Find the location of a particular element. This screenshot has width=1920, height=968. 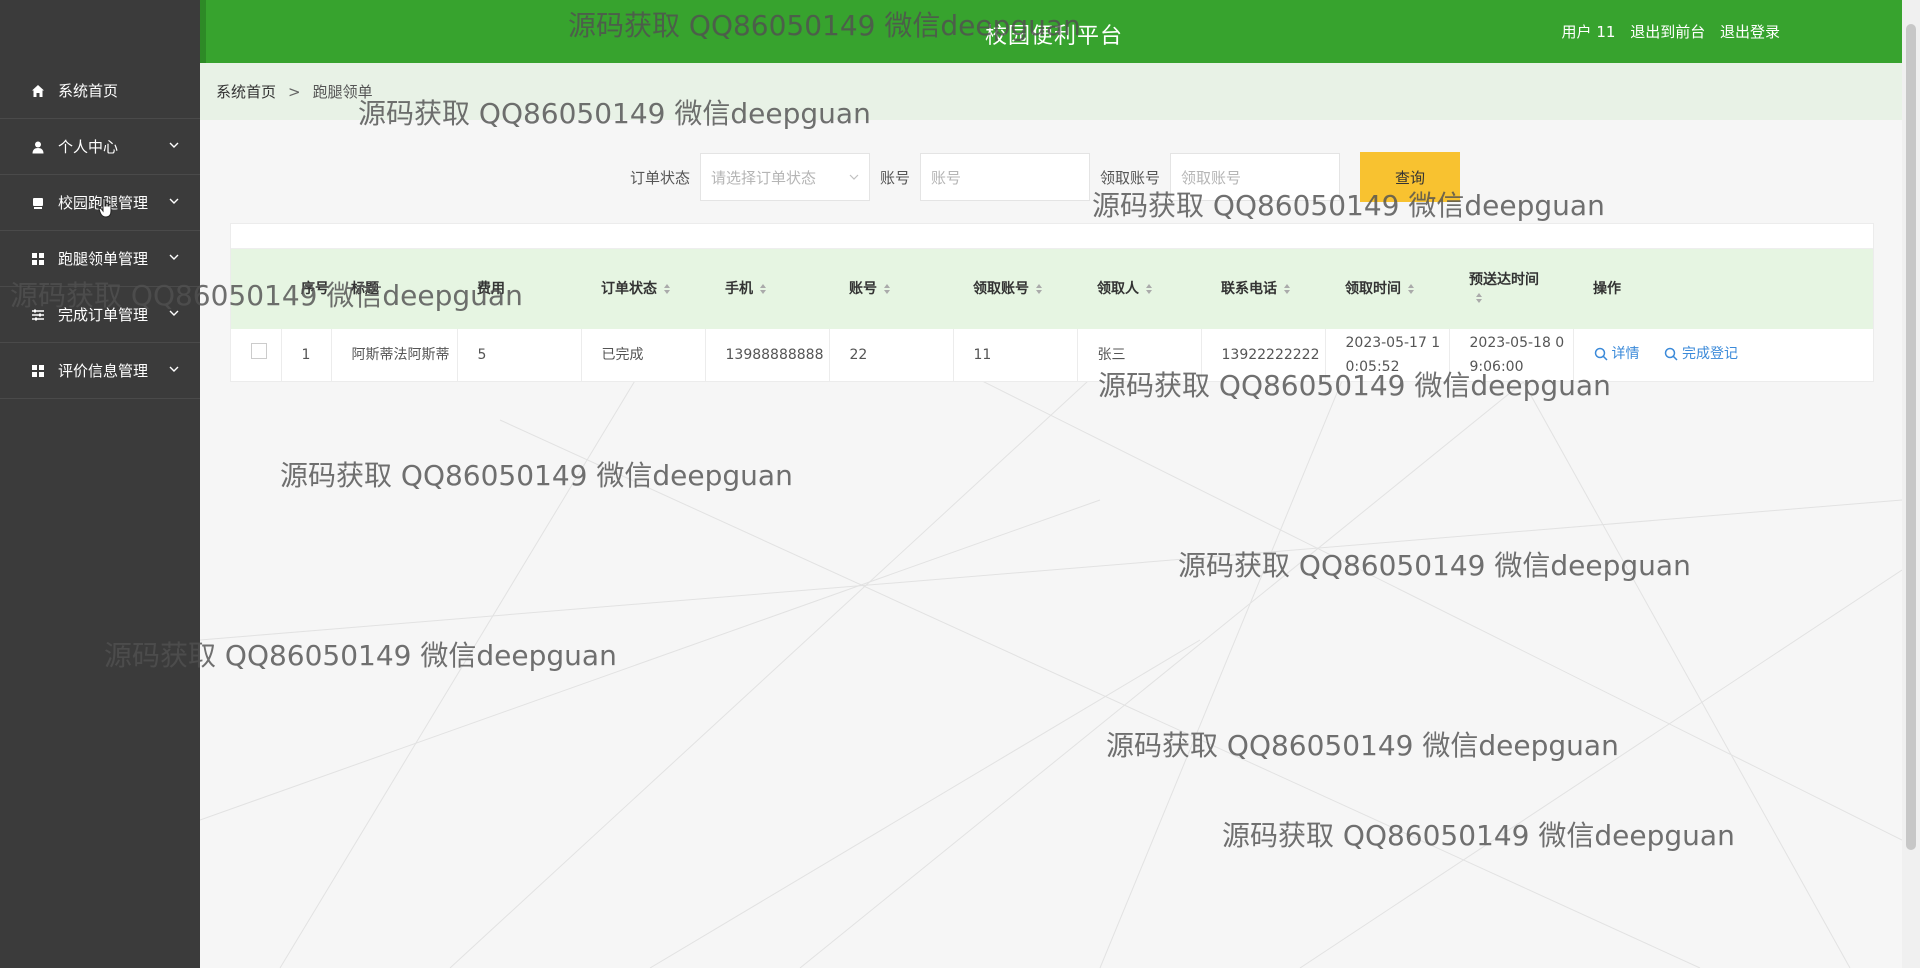

search-bar: 订单状态 请选择订单状态 账号 账号 领取账号 领取账号 查询 is located at coordinates (1045, 177).